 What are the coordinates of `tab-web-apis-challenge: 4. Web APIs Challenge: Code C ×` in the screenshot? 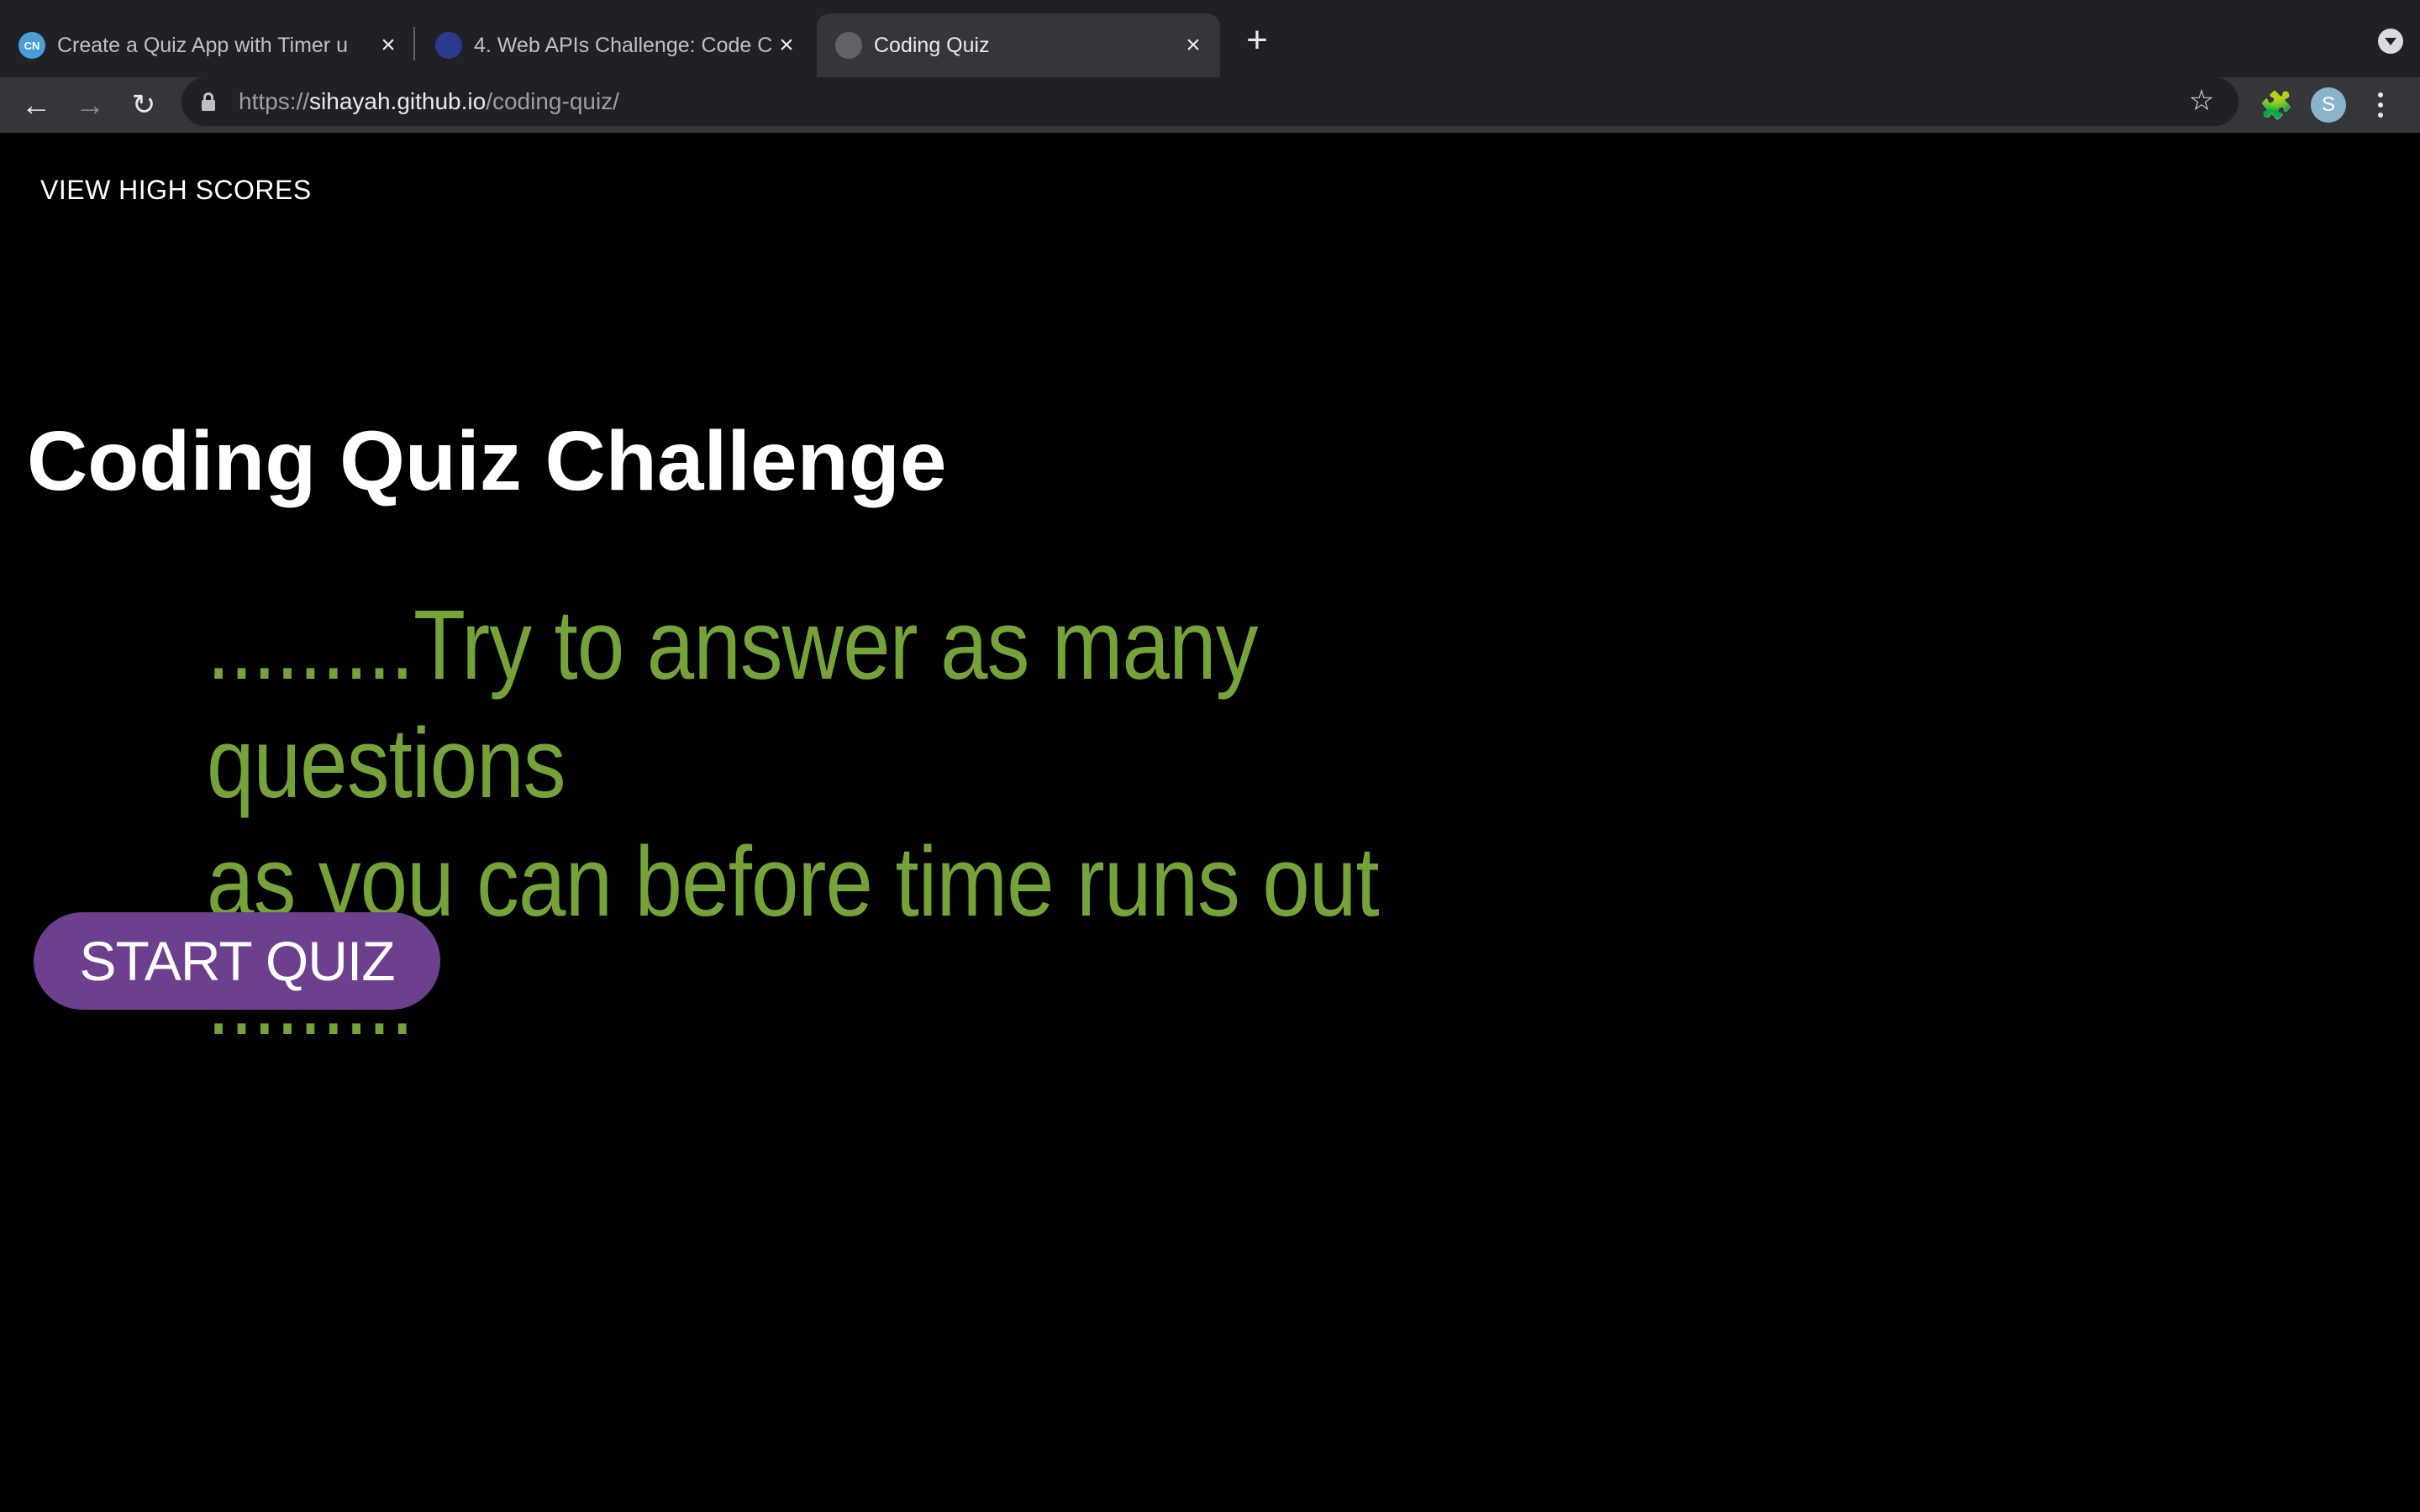 It's located at (616, 45).